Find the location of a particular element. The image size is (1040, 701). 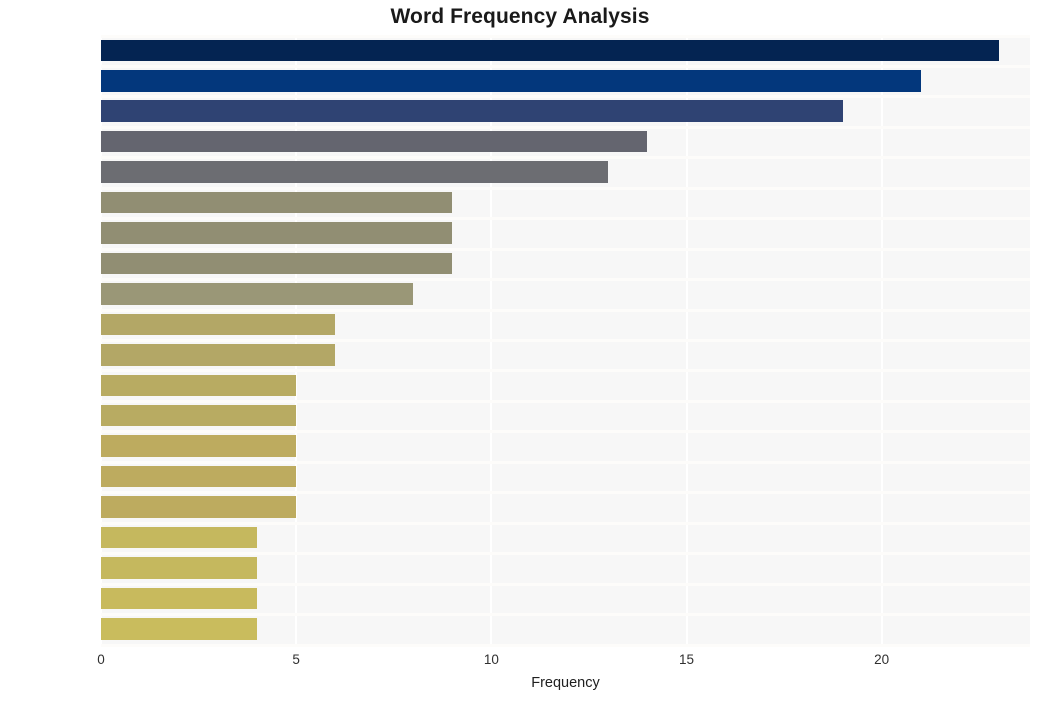

bar-terrorism is located at coordinates (179, 629).